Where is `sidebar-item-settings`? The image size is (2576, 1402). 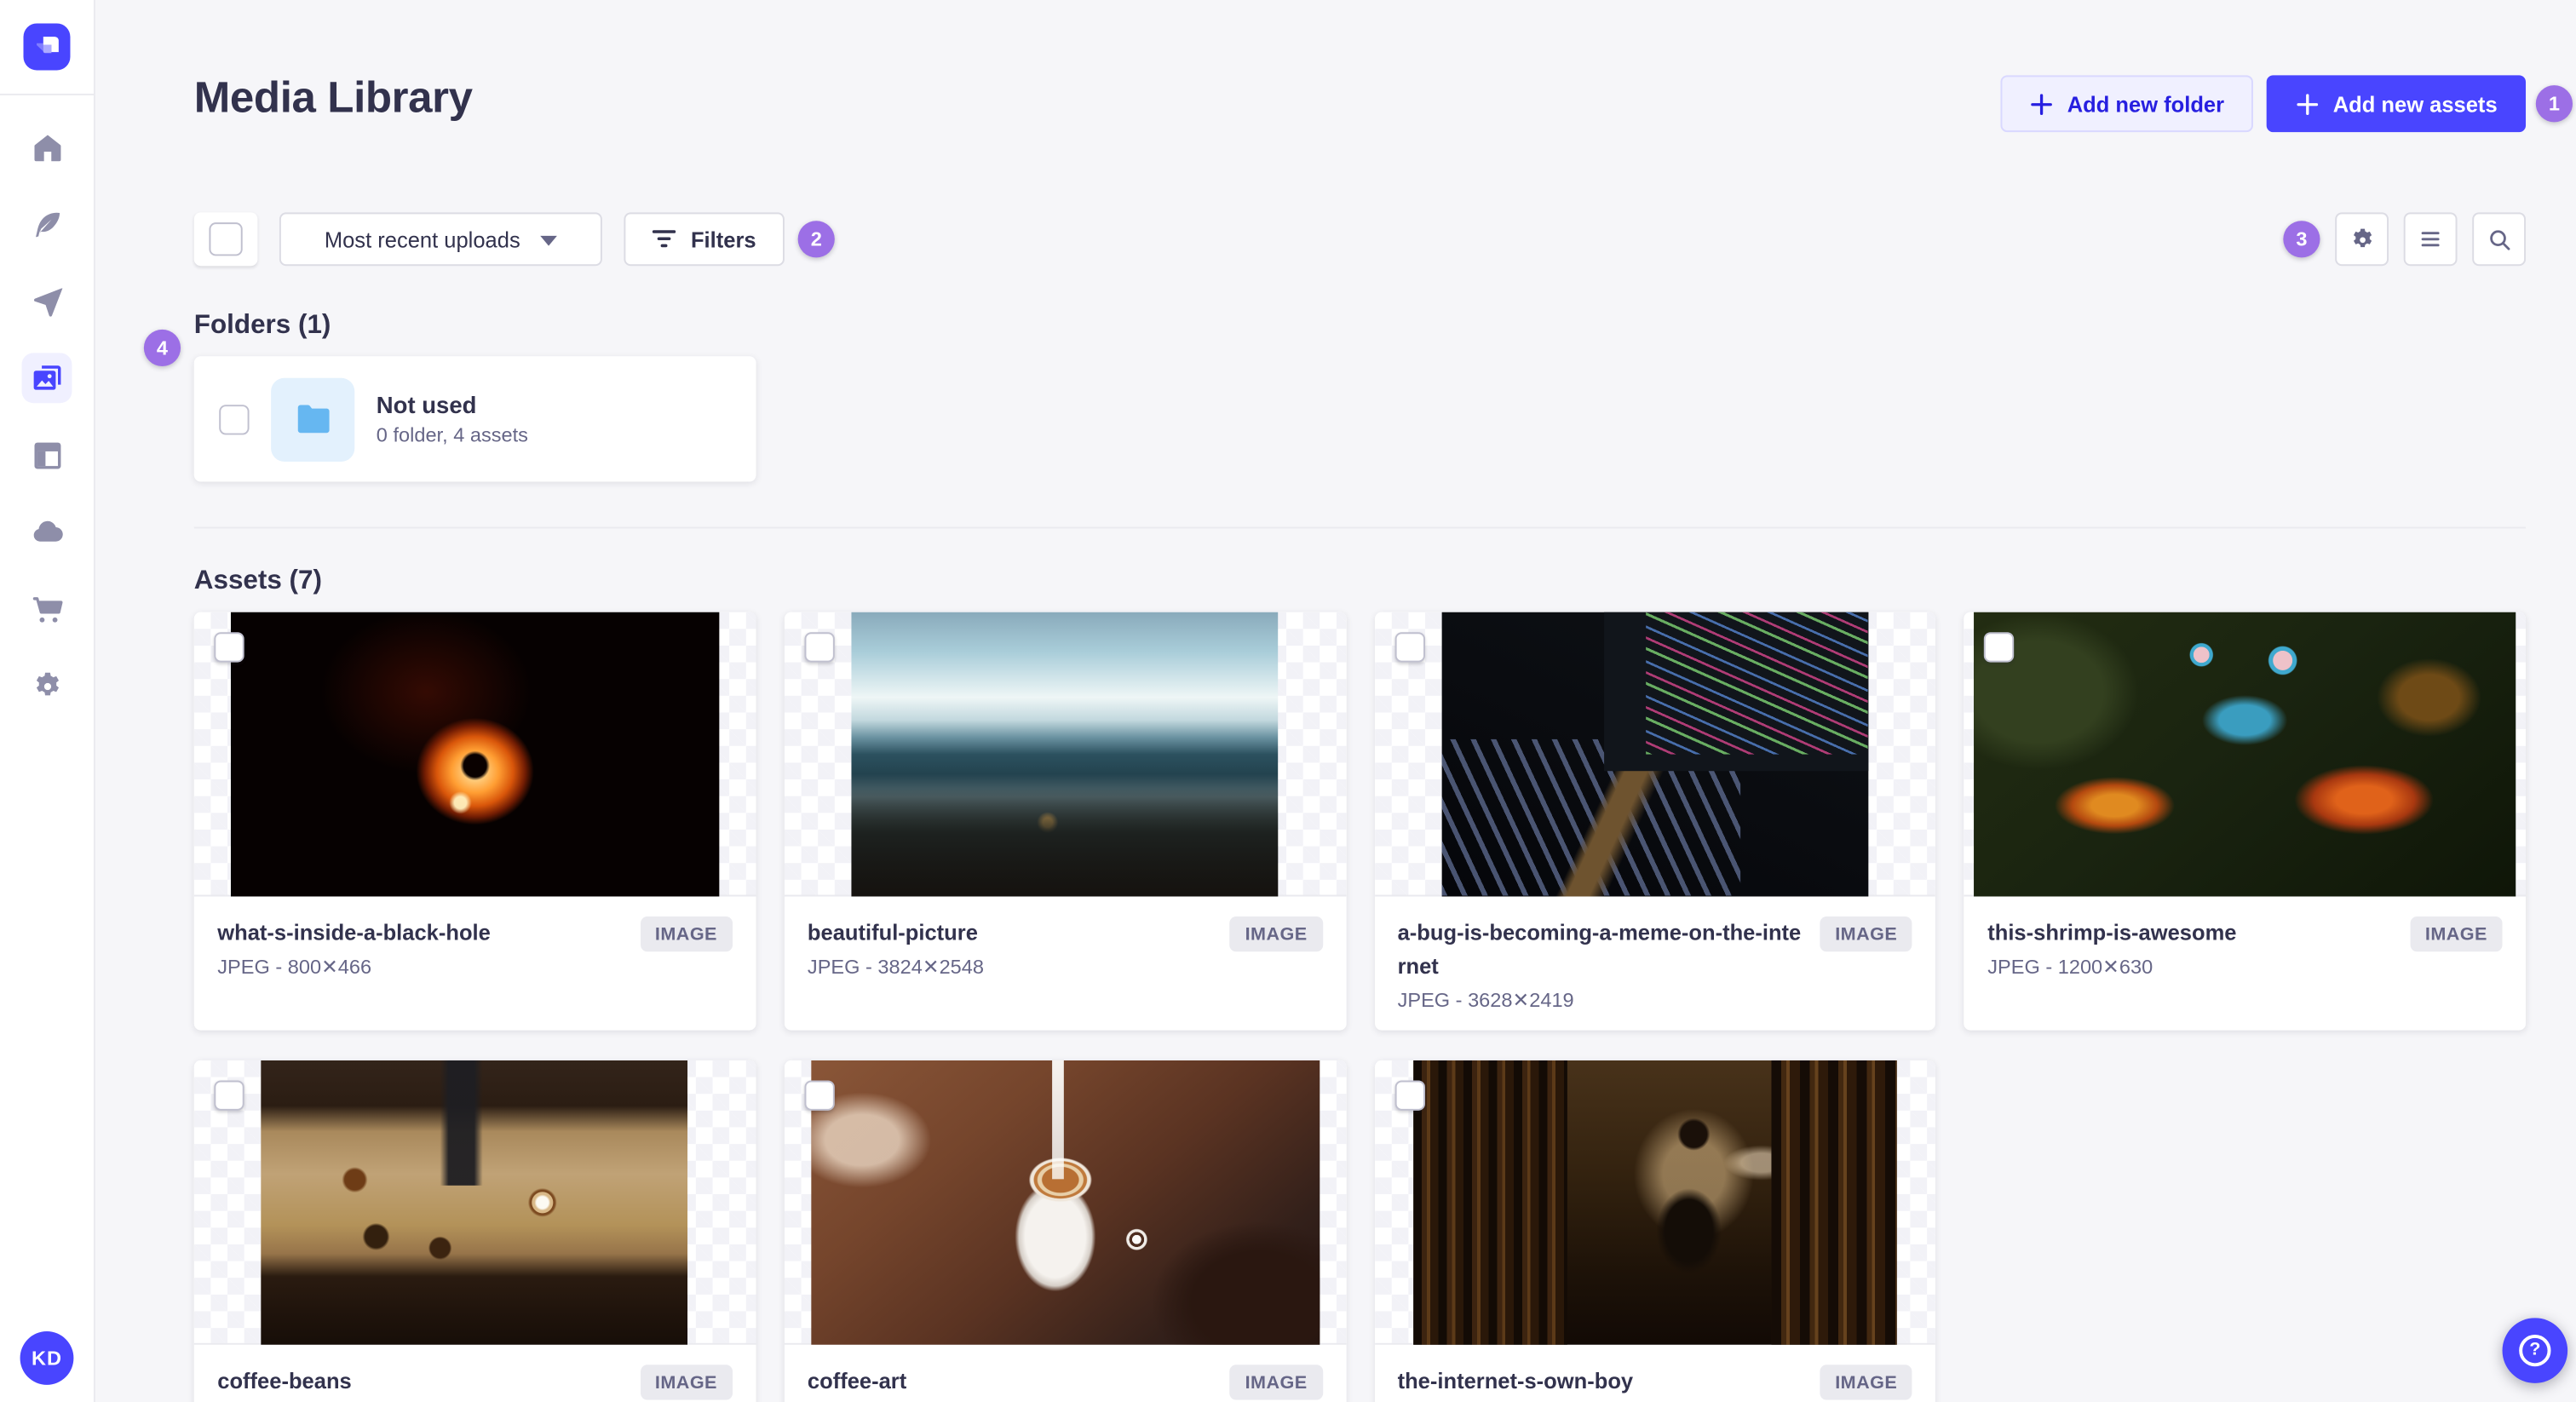
sidebar-item-settings is located at coordinates (47, 686).